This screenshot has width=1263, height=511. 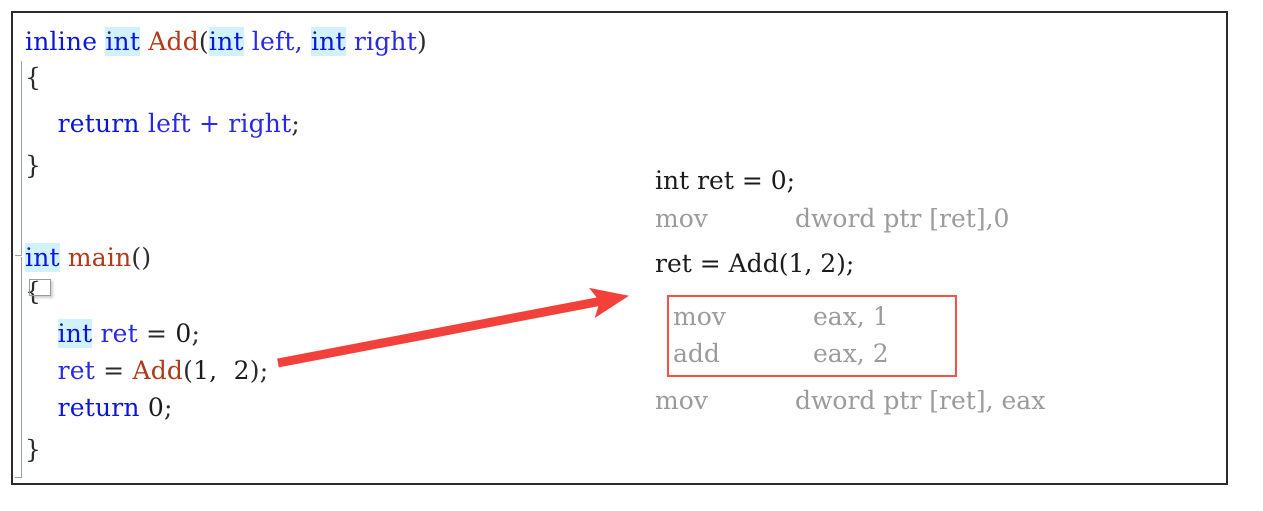 I want to click on smart-tag-indicator, so click(x=40, y=287).